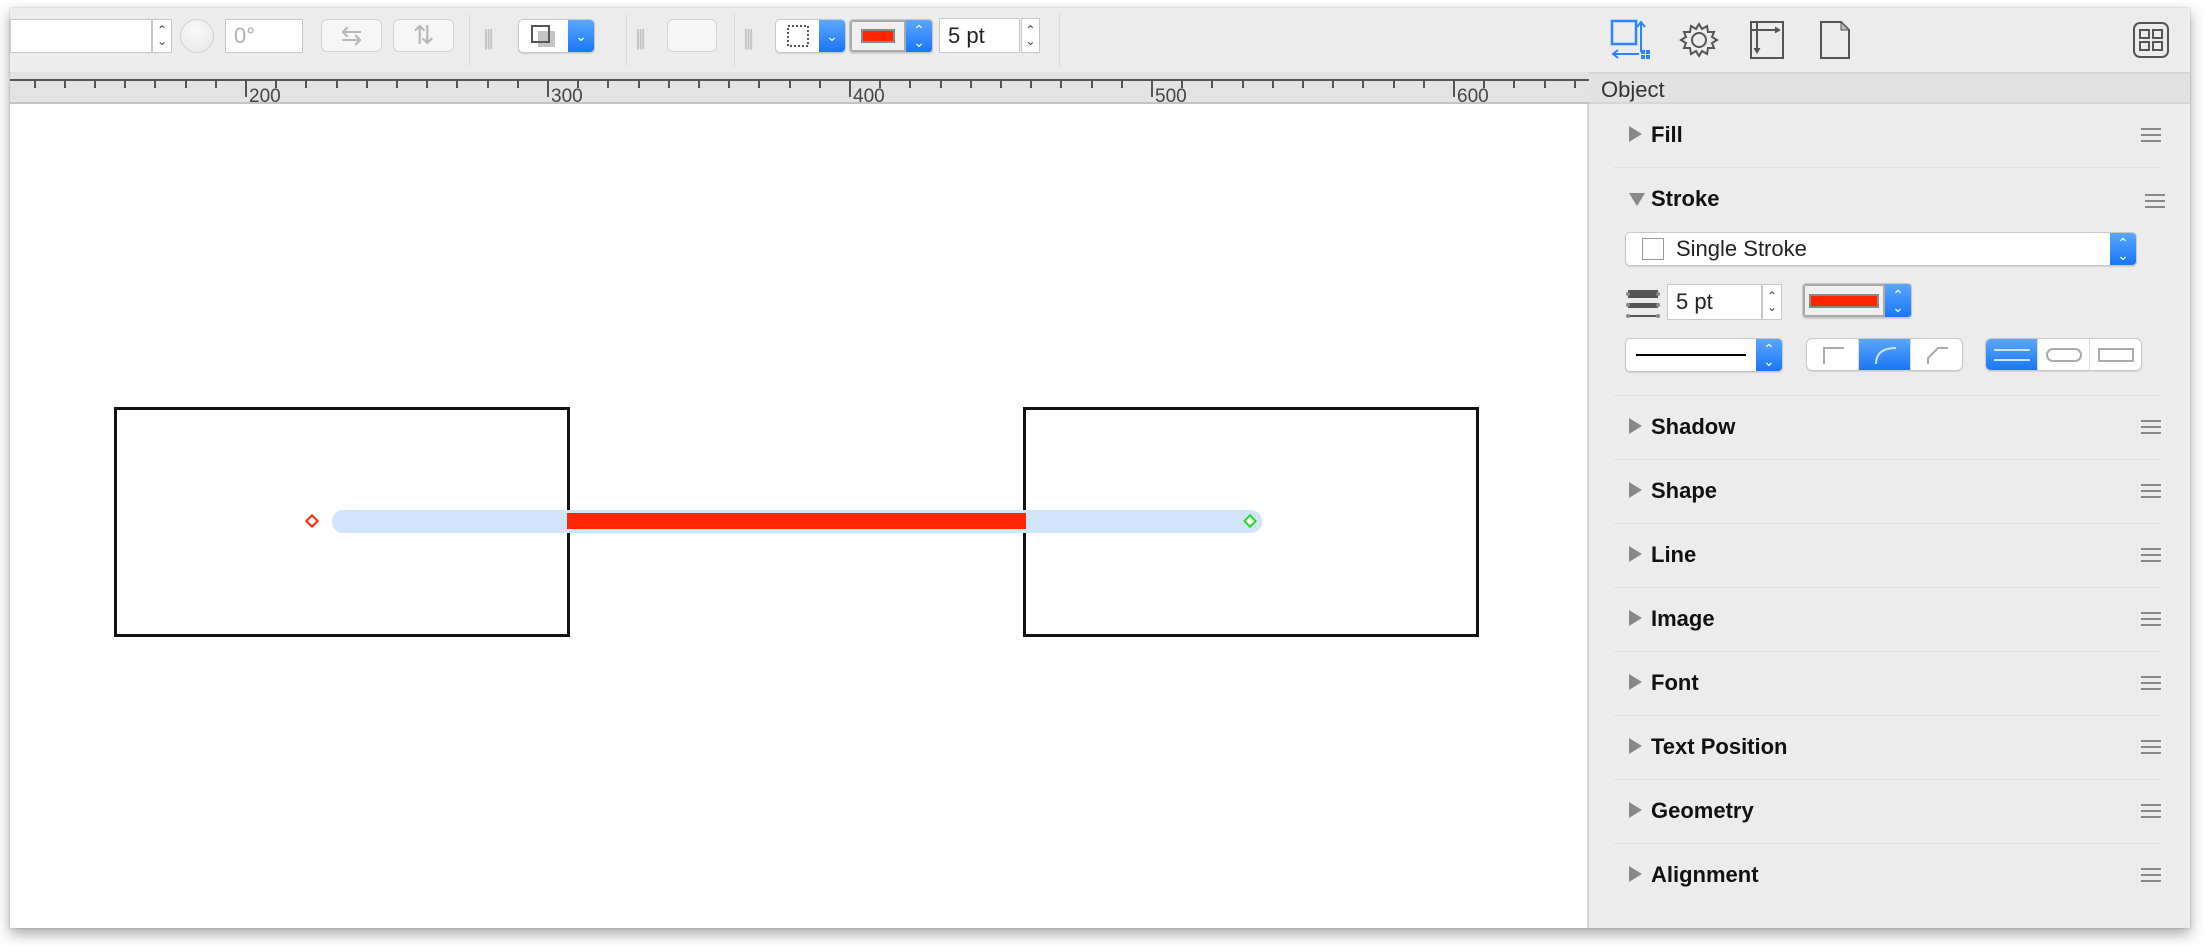 This screenshot has width=2206, height=946. I want to click on rotation-knob, so click(197, 36).